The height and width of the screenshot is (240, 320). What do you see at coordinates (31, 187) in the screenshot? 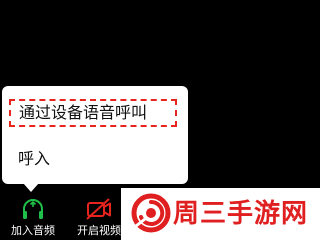
I see `popup-pointer-arrow` at bounding box center [31, 187].